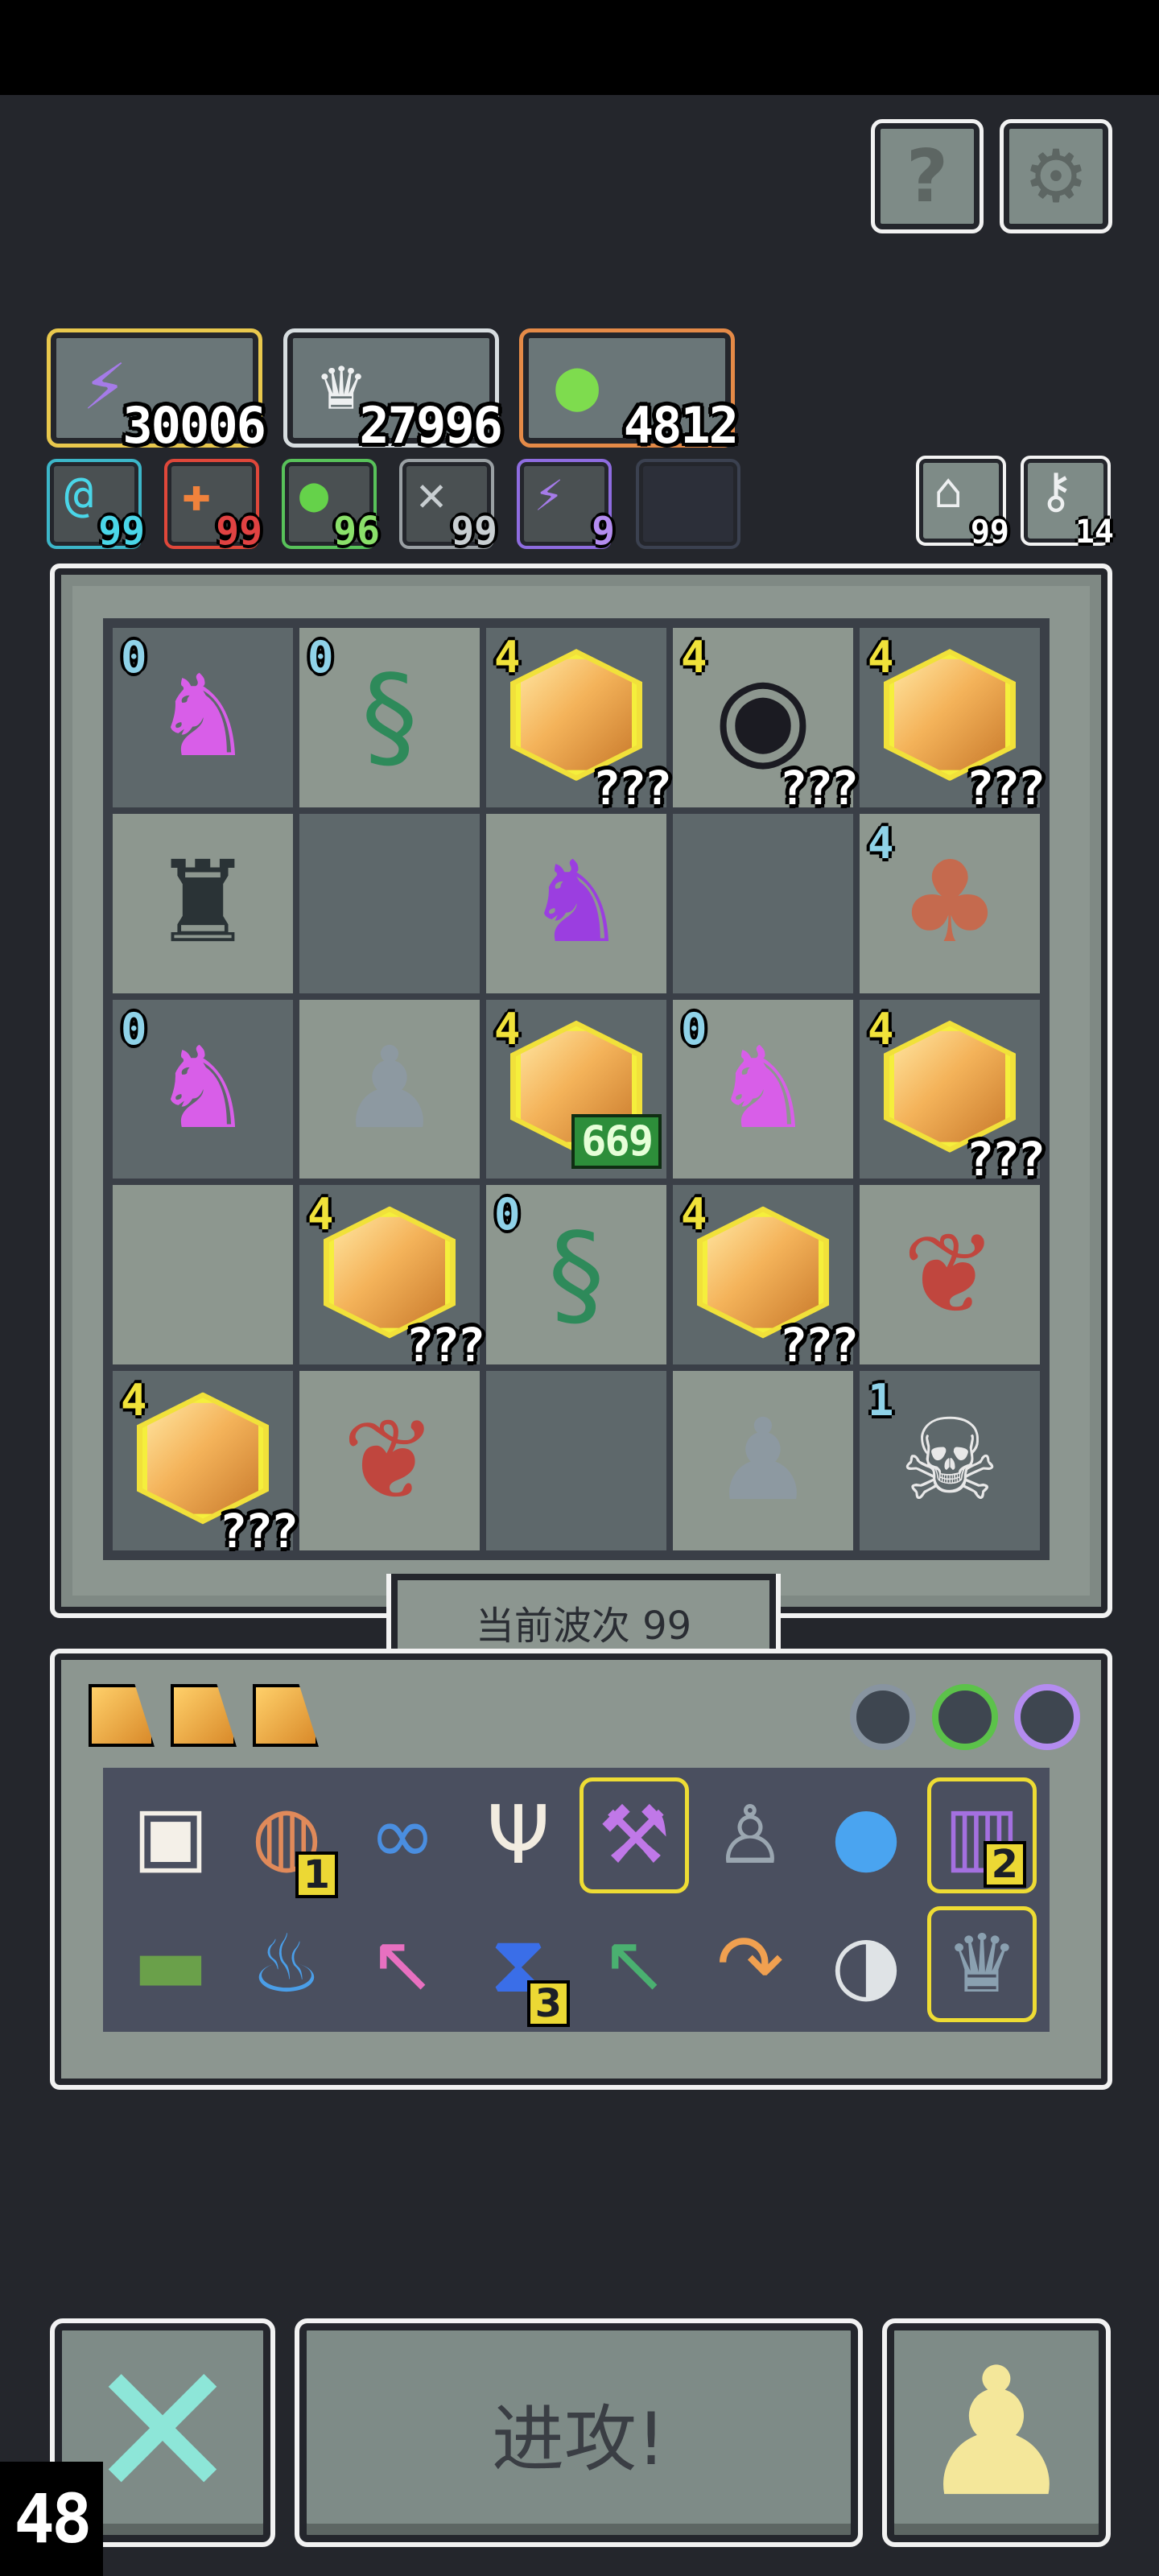  I want to click on equipment-slots, so click(964, 1717).